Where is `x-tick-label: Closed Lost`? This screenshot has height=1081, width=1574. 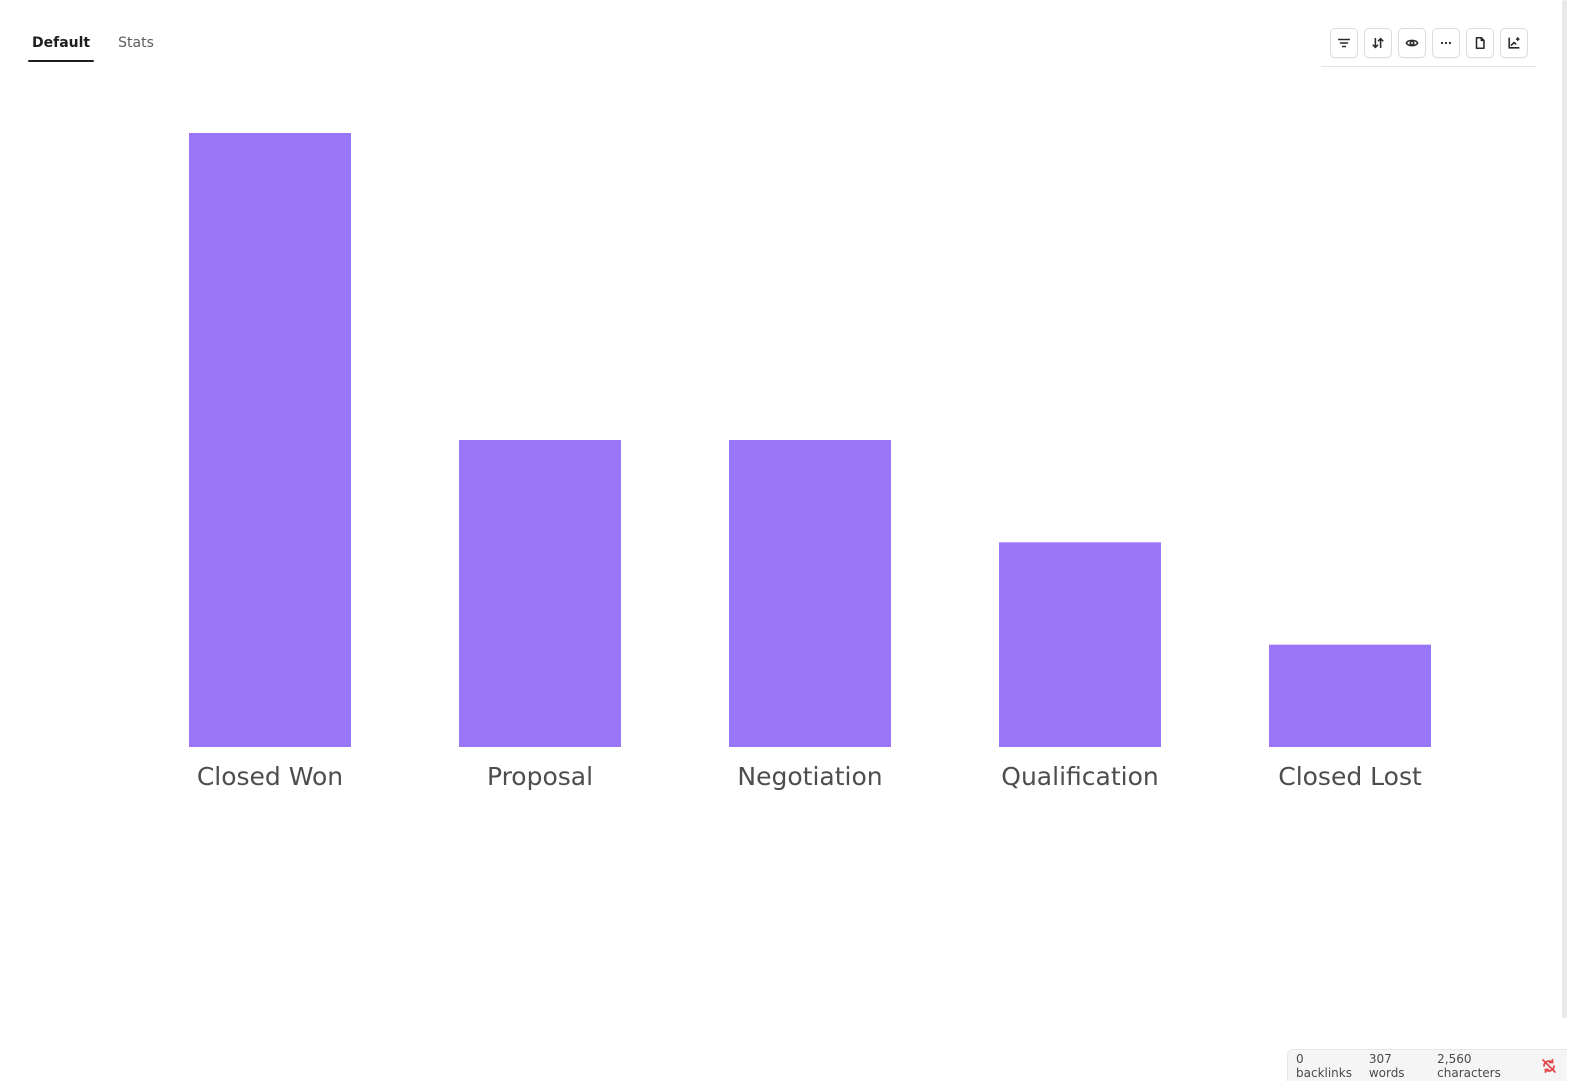
x-tick-label: Closed Lost is located at coordinates (1350, 776).